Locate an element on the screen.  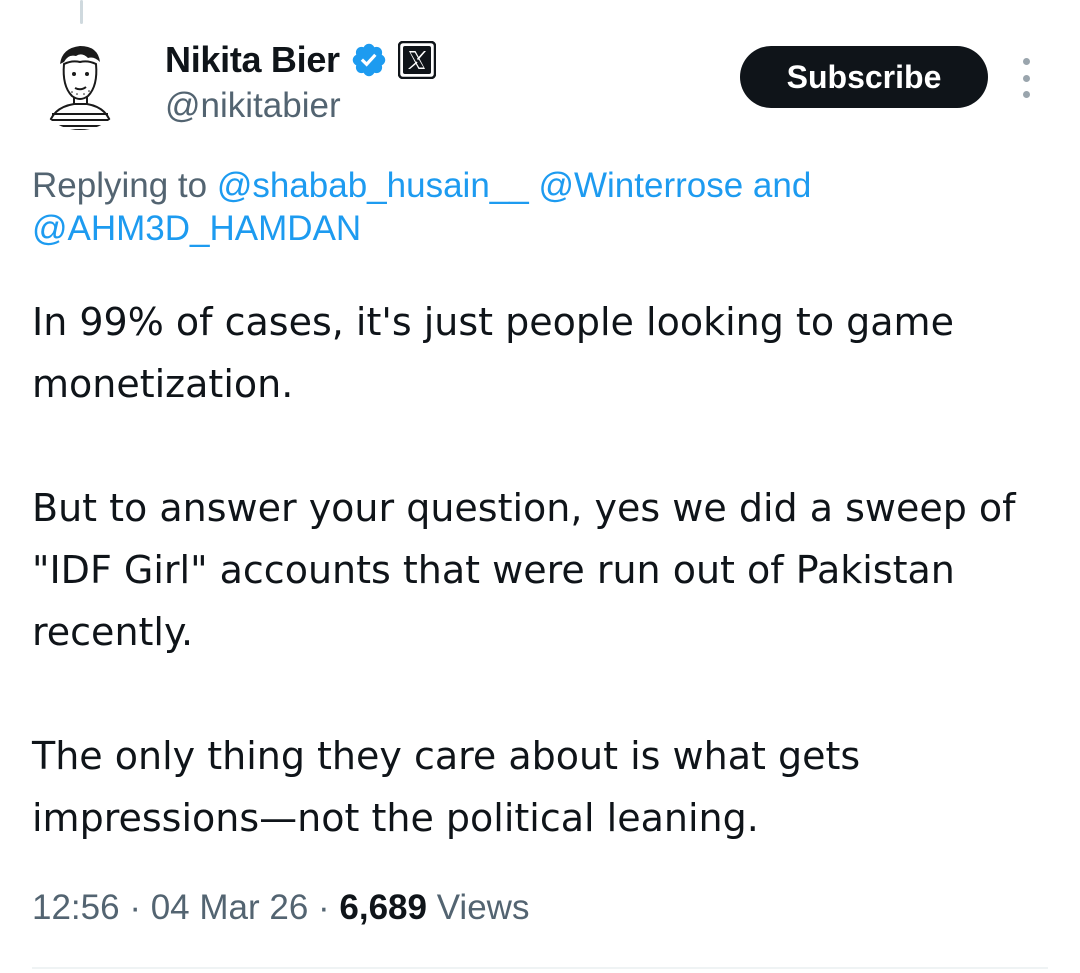
tweet-time: 12:56 is located at coordinates (76, 907).